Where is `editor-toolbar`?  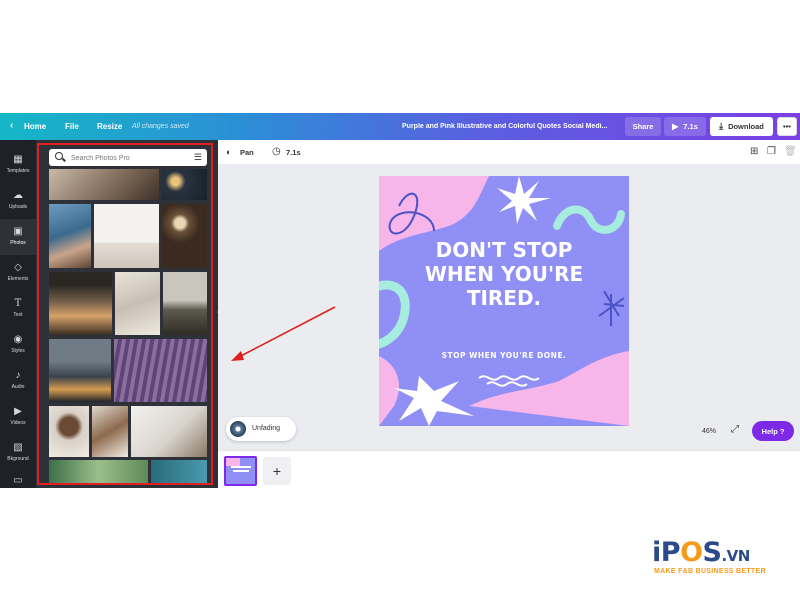
editor-toolbar is located at coordinates (509, 152).